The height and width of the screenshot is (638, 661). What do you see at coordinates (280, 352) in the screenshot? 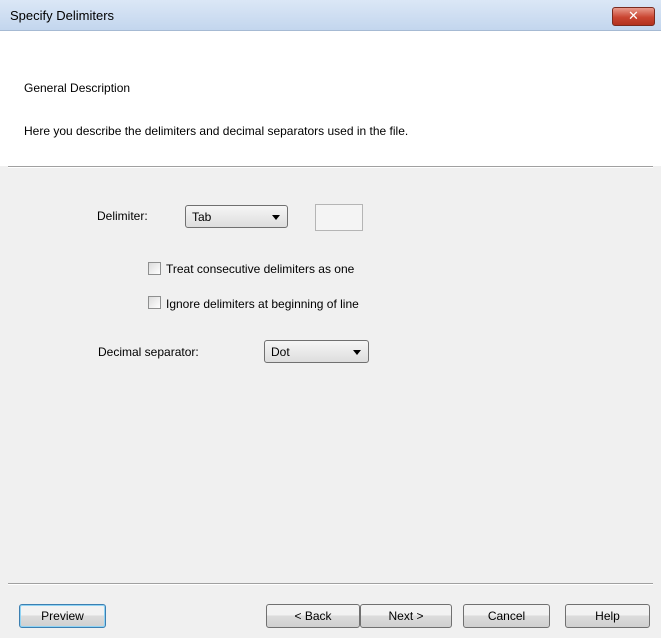
I see `decimal-separator-selected-value: Dot` at bounding box center [280, 352].